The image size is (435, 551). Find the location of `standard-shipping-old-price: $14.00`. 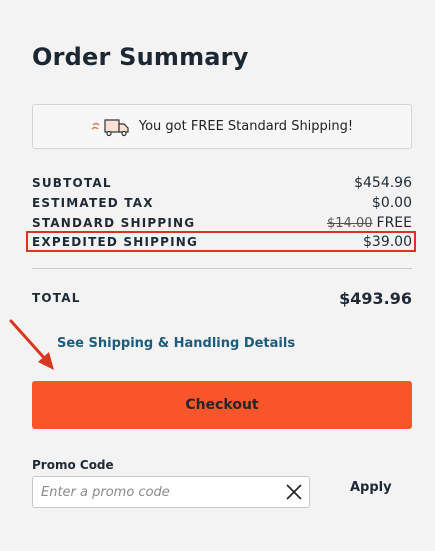

standard-shipping-old-price: $14.00 is located at coordinates (350, 223).